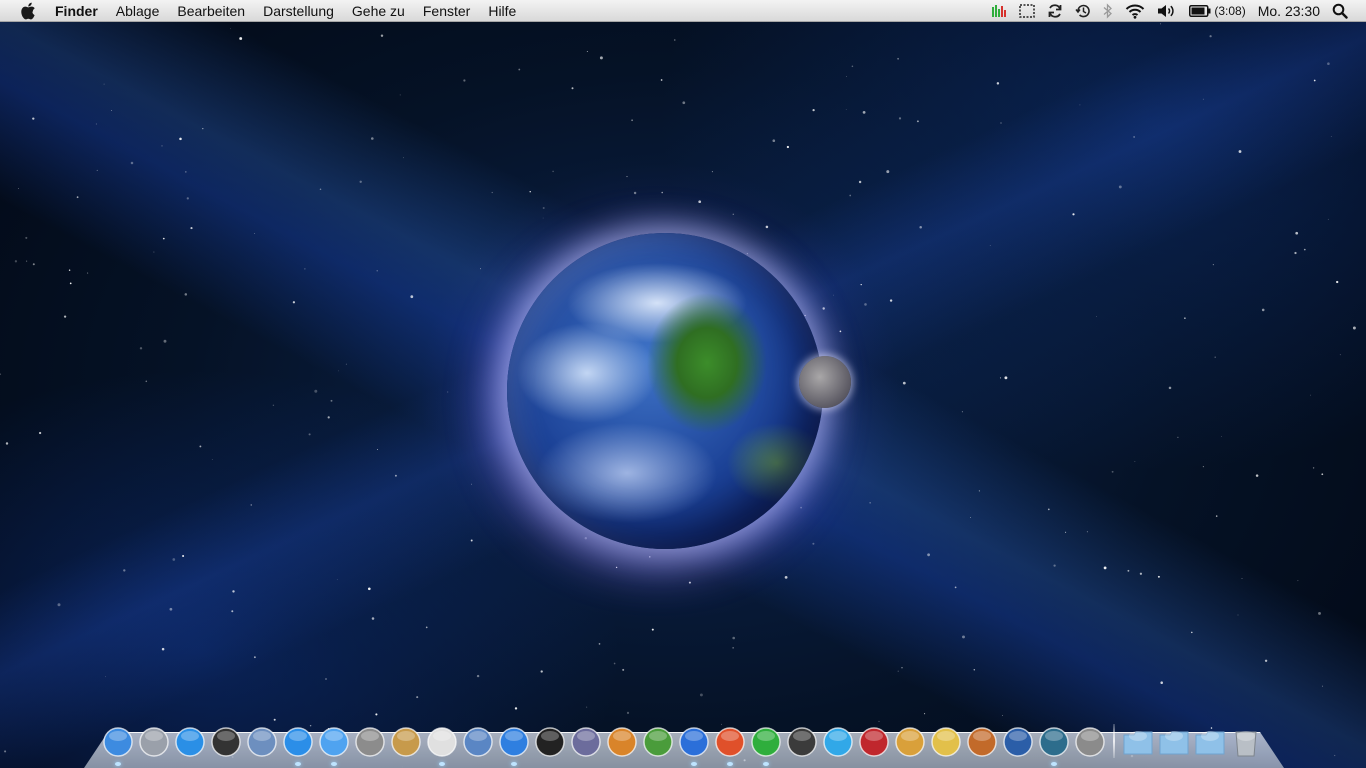 Image resolution: width=1366 pixels, height=768 pixels. Describe the element at coordinates (154, 742) in the screenshot. I see `dock-launchpad` at that location.